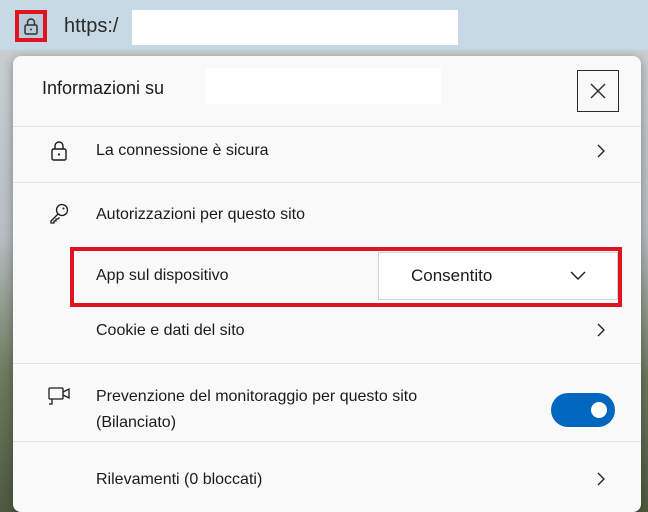 This screenshot has width=648, height=512. Describe the element at coordinates (498, 276) in the screenshot. I see `device-apps-select: Consentito` at that location.